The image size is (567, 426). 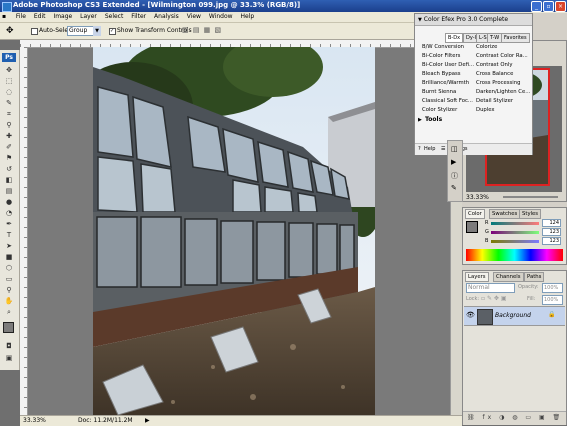 What do you see at coordinates (9, 158) in the screenshot?
I see `clone-stamp-tool-icon: ⚑` at bounding box center [9, 158].